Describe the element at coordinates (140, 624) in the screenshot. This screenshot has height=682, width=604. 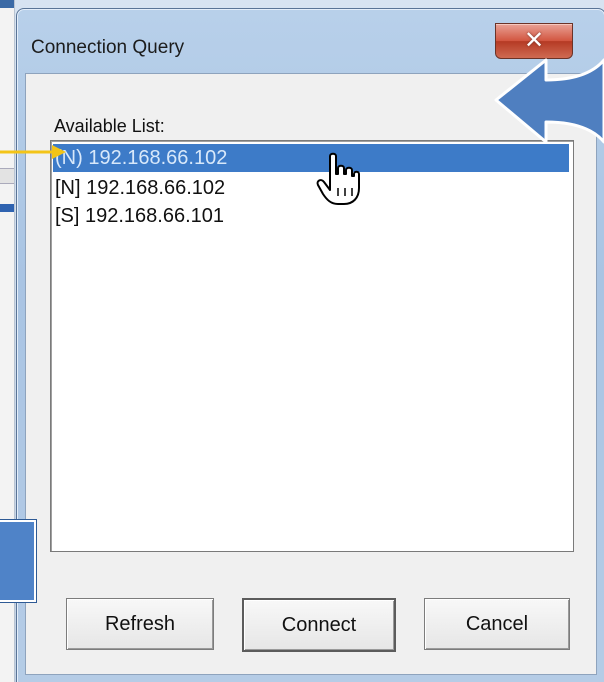
I see `refresh-button: Refresh` at that location.